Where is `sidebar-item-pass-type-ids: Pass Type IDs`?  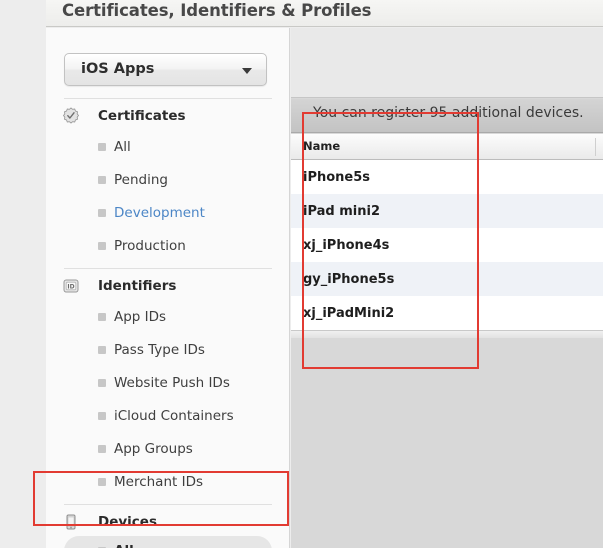 sidebar-item-pass-type-ids: Pass Type IDs is located at coordinates (167, 349).